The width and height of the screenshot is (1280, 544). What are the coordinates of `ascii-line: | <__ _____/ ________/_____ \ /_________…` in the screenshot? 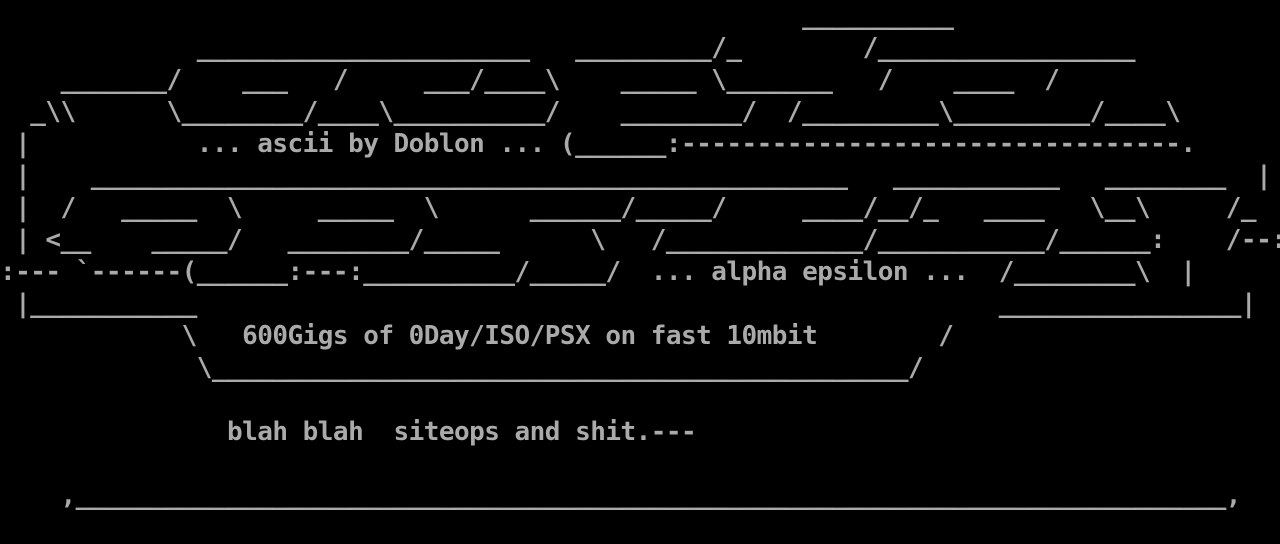 It's located at (640, 240).